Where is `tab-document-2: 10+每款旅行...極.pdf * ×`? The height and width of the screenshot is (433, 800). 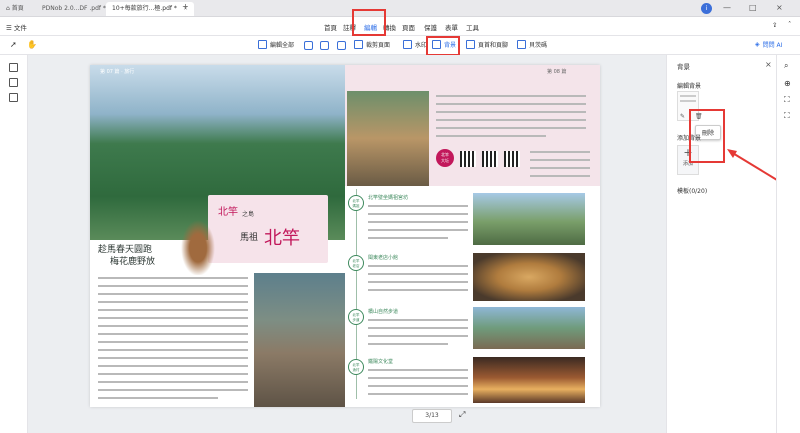 tab-document-2: 10+每款旅行...極.pdf * × is located at coordinates (150, 9).